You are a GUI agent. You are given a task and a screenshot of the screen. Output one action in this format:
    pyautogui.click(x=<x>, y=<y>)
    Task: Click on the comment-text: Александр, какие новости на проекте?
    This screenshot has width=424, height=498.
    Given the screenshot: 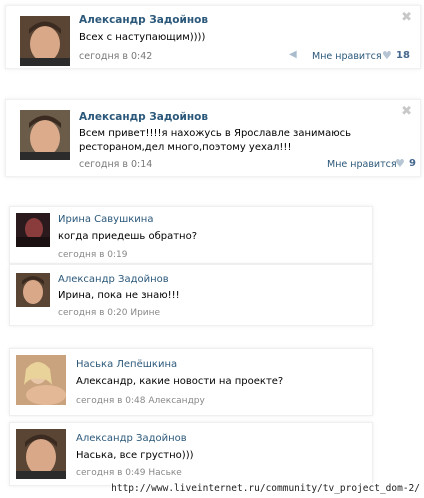 What is the action you would take?
    pyautogui.click(x=180, y=381)
    